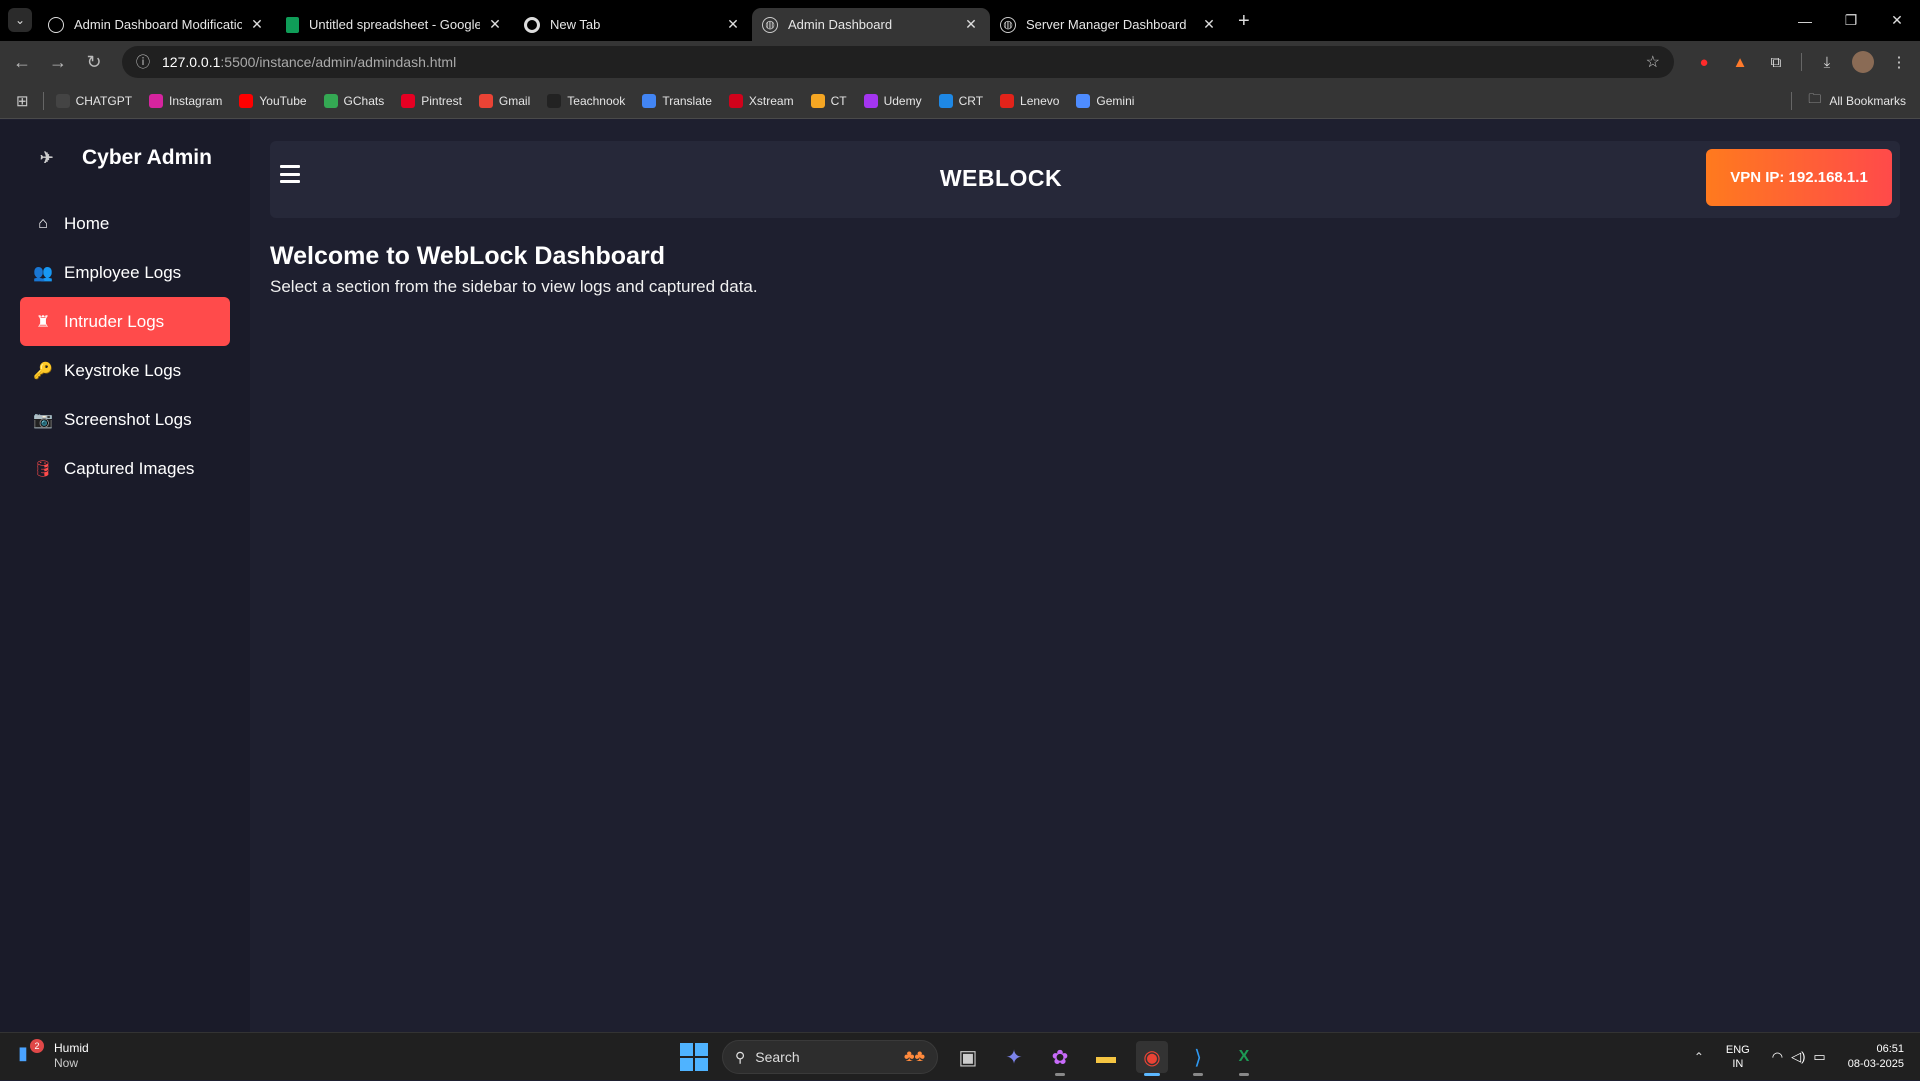  I want to click on bookmark-item: Lenevo, so click(1029, 100).